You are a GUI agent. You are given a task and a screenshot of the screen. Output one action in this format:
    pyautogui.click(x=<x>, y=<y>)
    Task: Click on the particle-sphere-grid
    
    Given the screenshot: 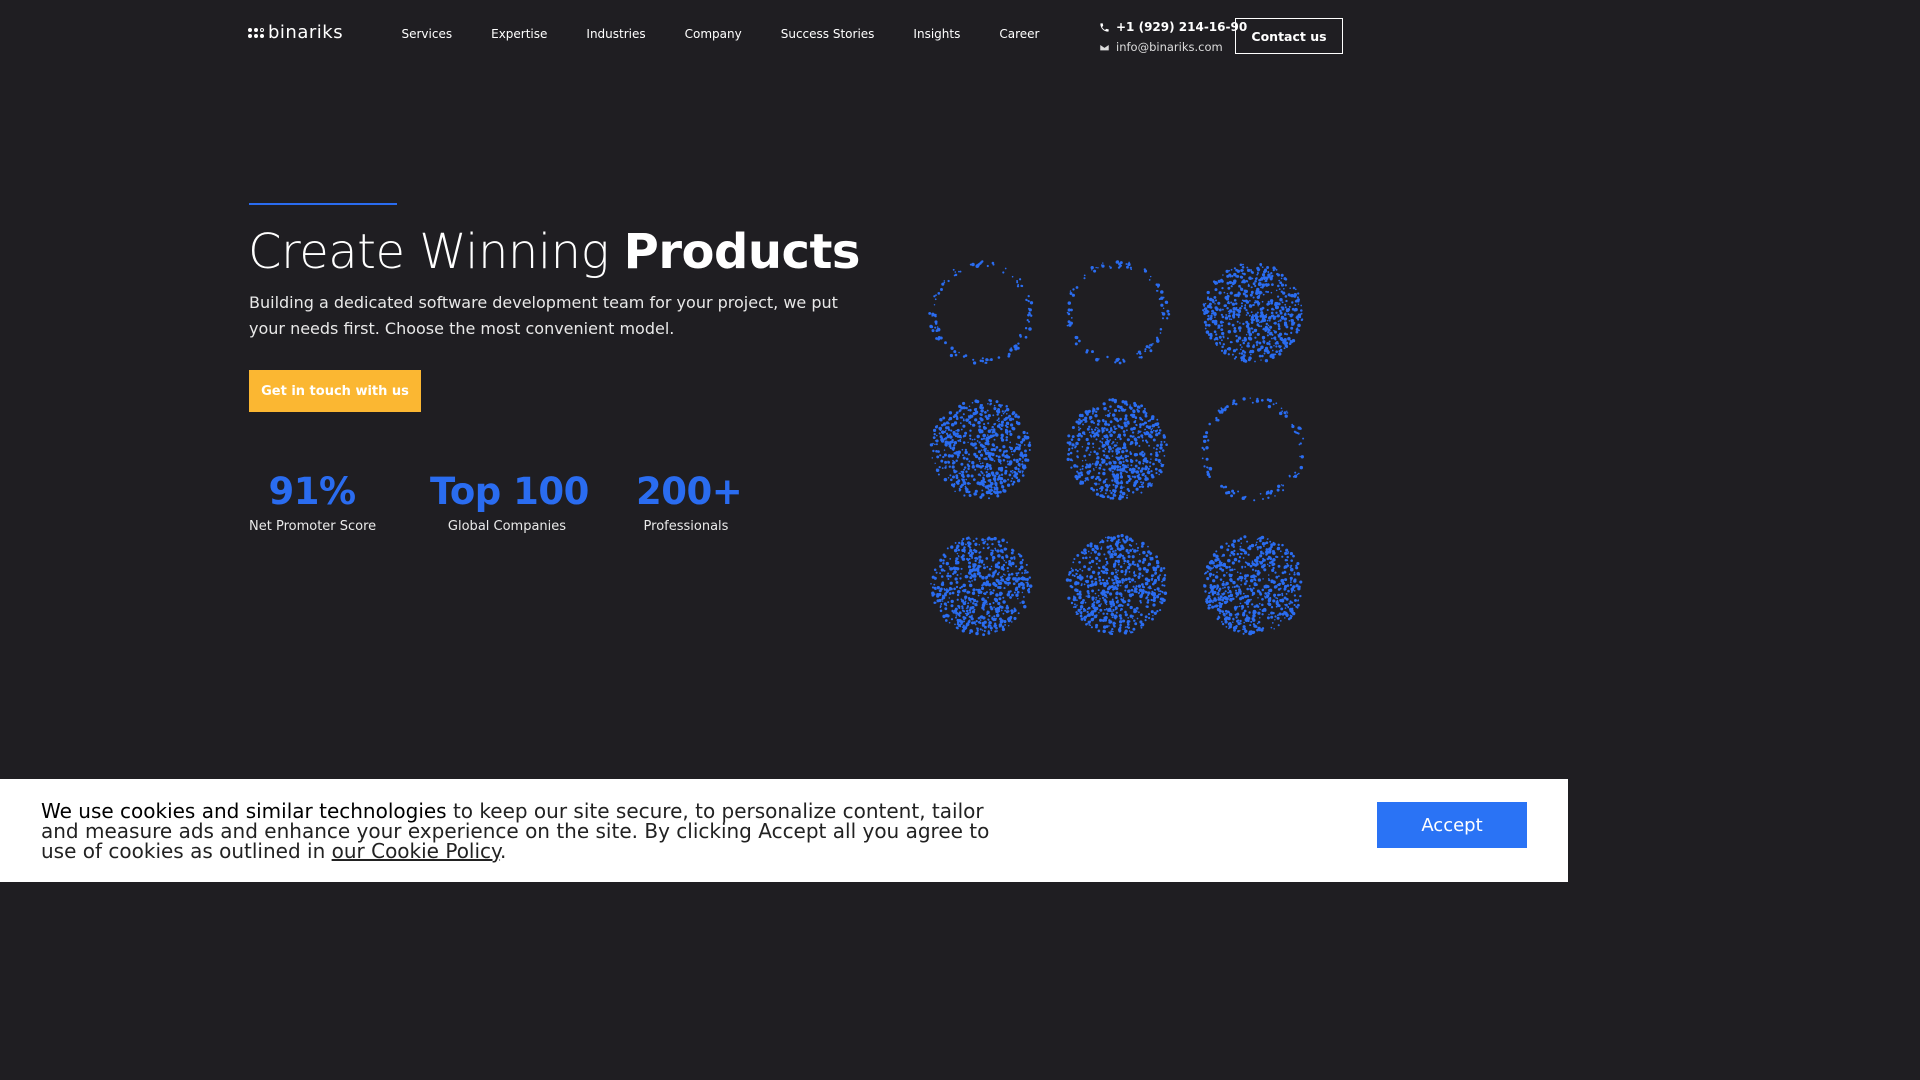 What is the action you would take?
    pyautogui.click(x=1116, y=448)
    